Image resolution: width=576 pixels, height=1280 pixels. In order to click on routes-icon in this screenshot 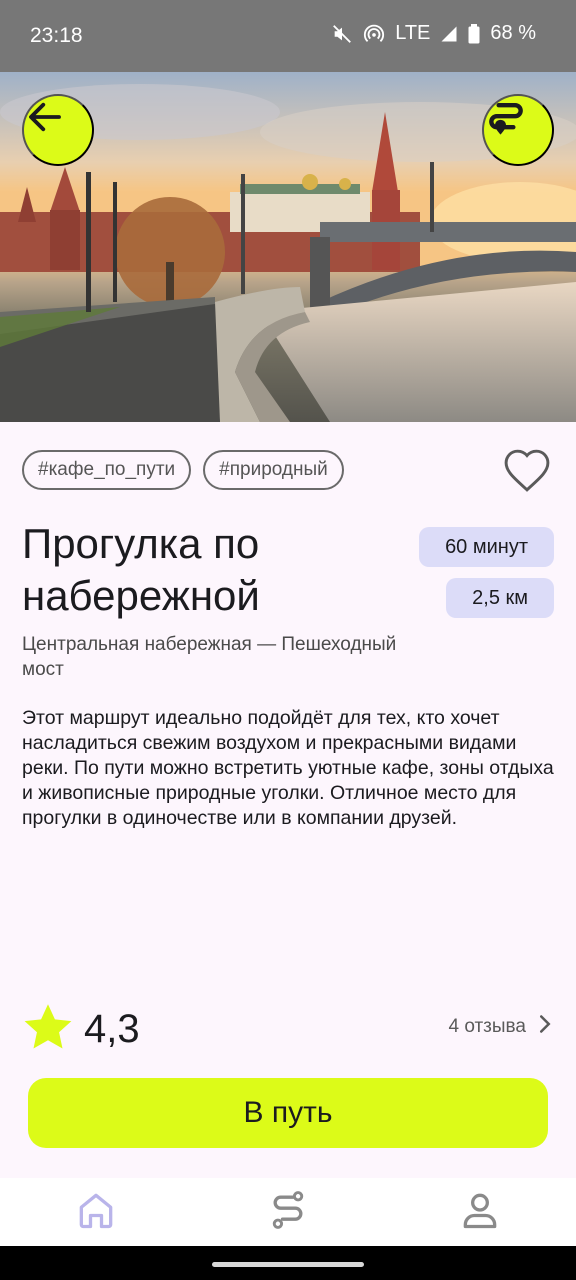, I will do `click(288, 1212)`.